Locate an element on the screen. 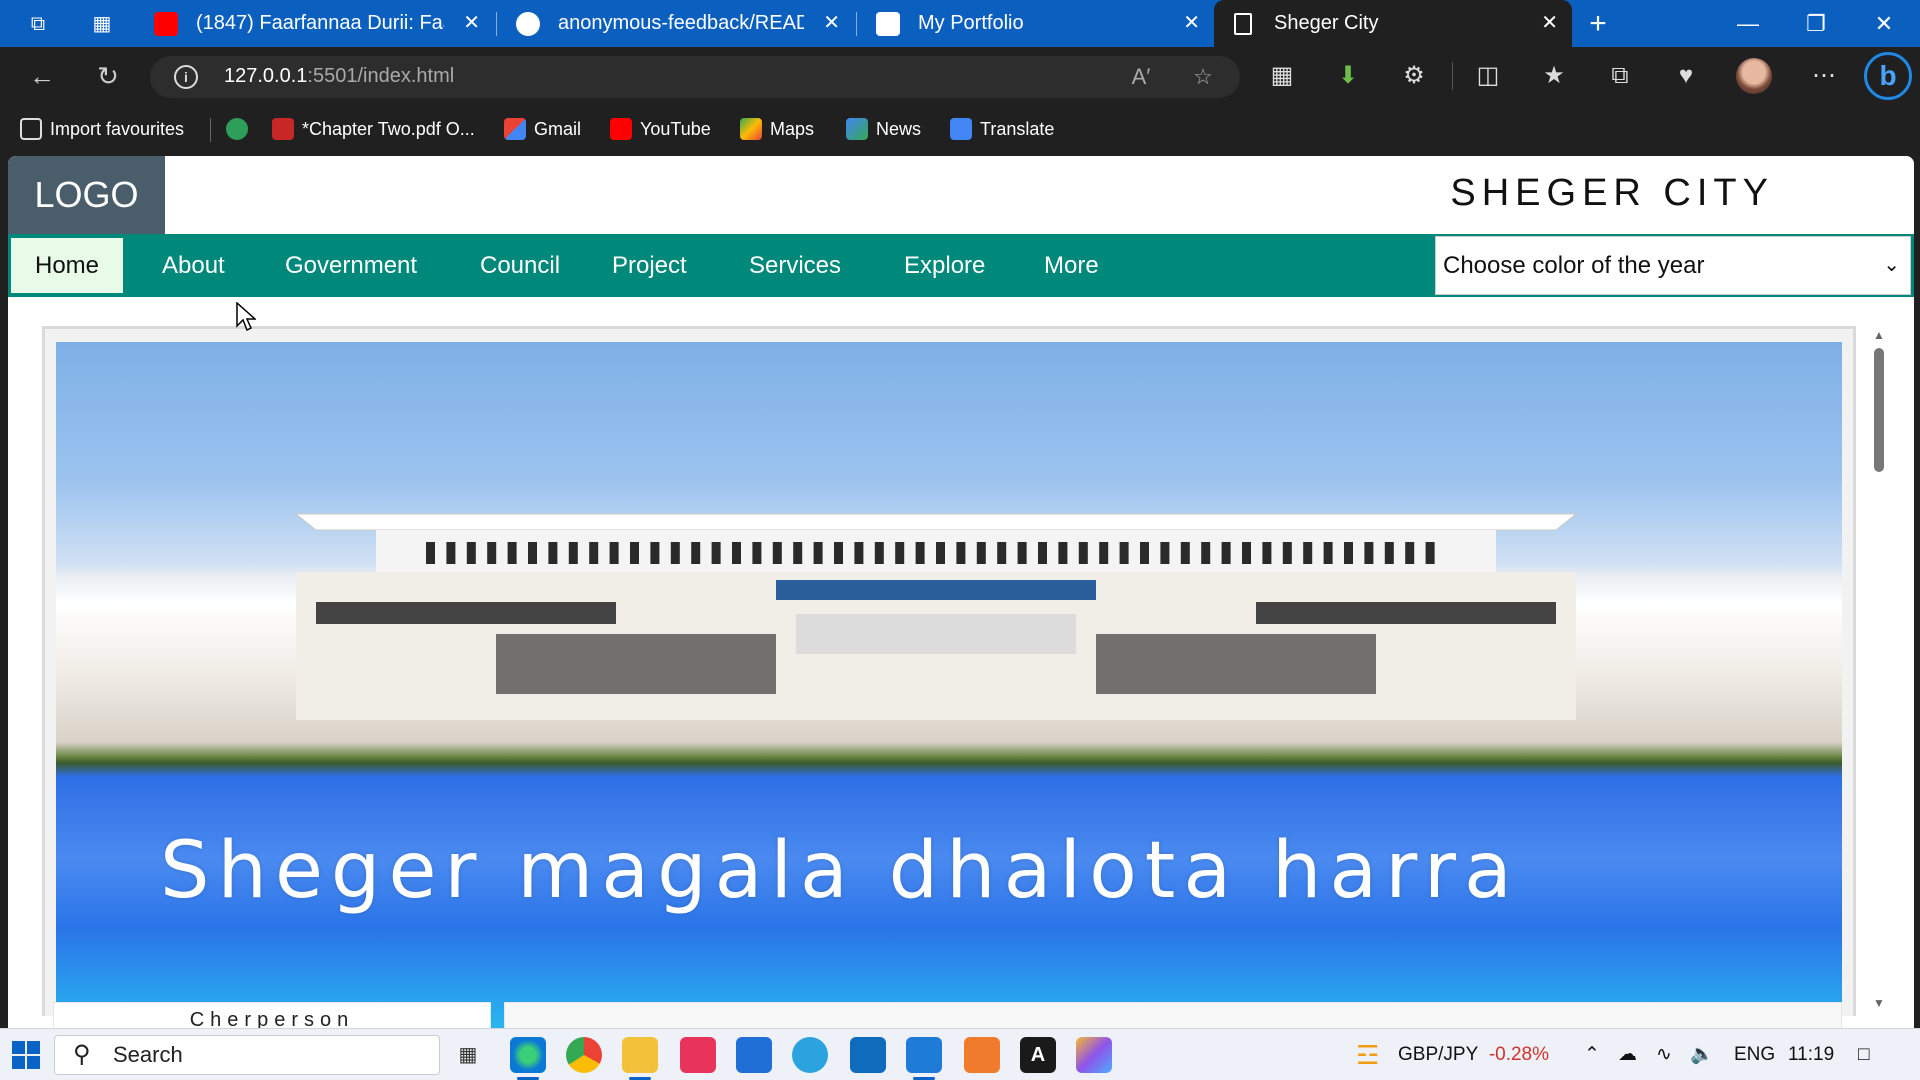 Image resolution: width=1920 pixels, height=1080 pixels. screen-recorder-icon is located at coordinates (698, 1055).